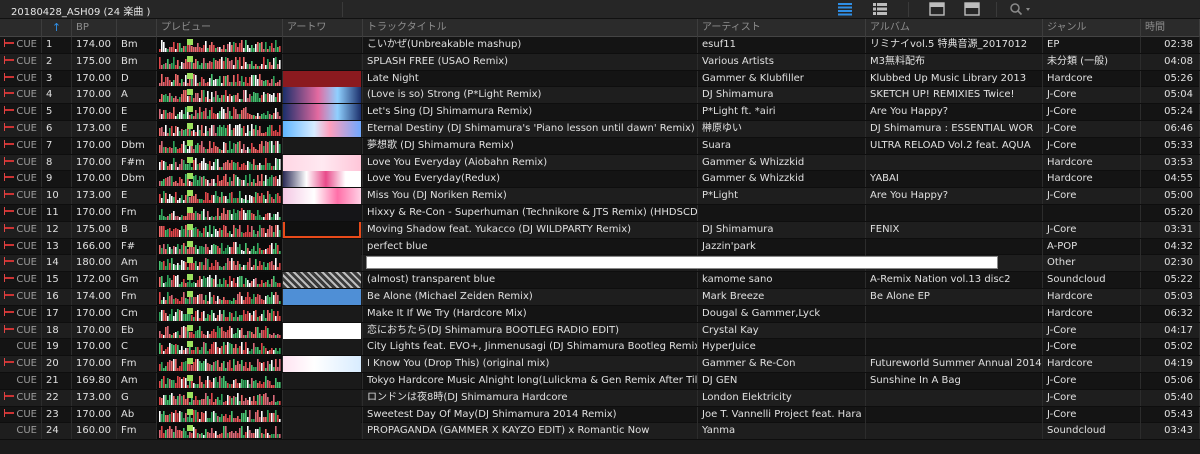 This screenshot has width=1200, height=454. Describe the element at coordinates (954, 229) in the screenshot. I see `album-cell: FENIX` at that location.